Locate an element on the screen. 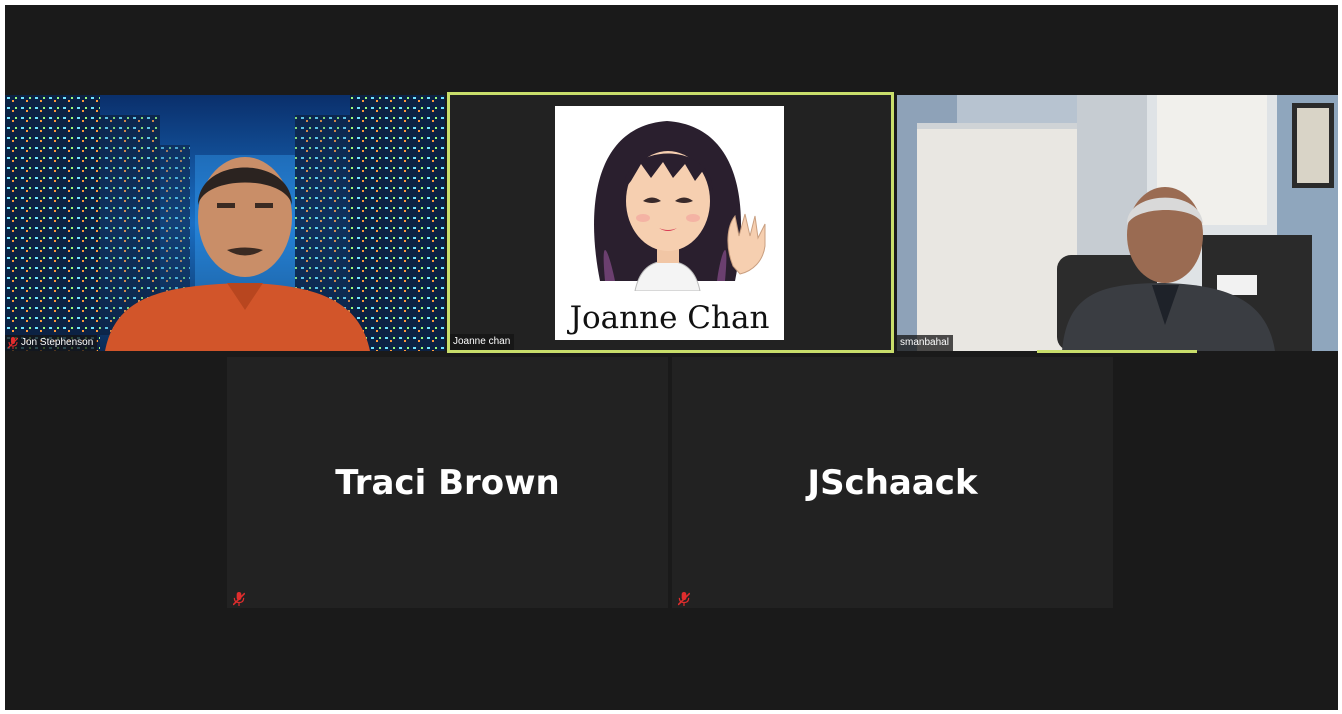 The width and height of the screenshot is (1342, 714). participant-name-tag: Joanne chan is located at coordinates (482, 342).